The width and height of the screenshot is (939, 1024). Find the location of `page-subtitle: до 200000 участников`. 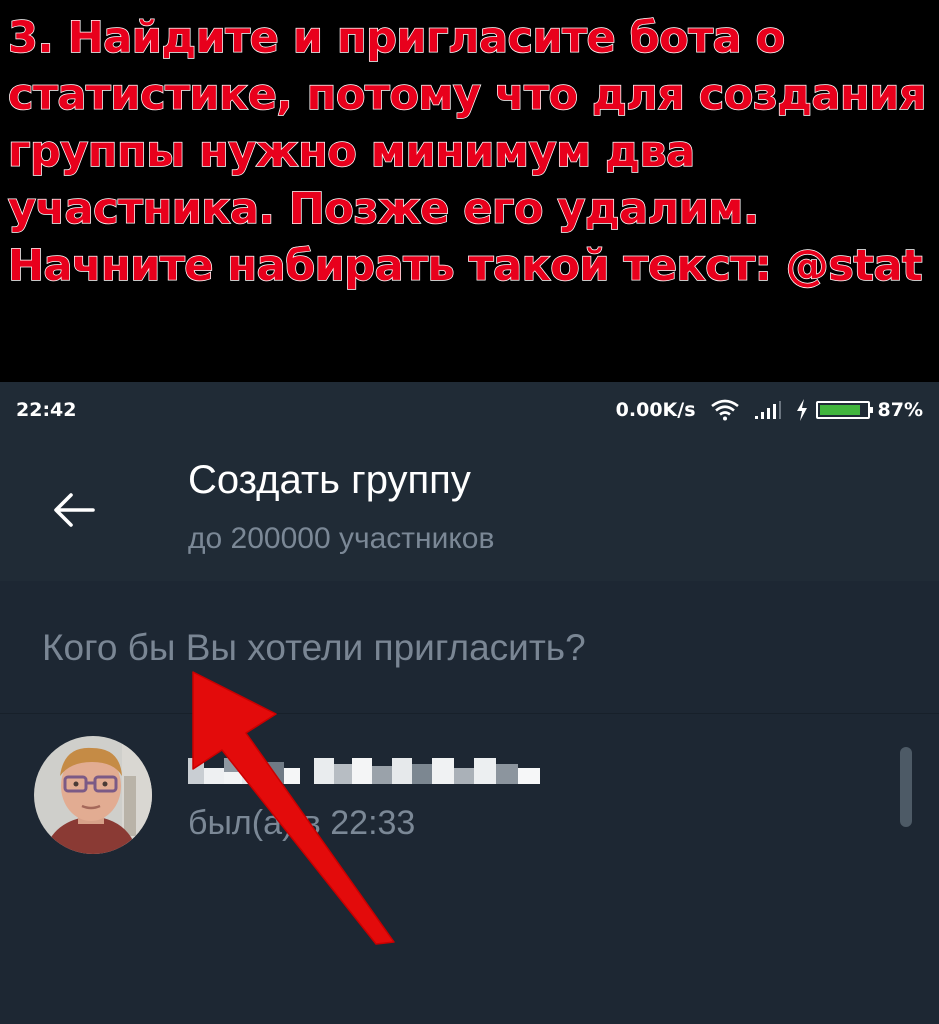

page-subtitle: до 200000 участников is located at coordinates (341, 538).